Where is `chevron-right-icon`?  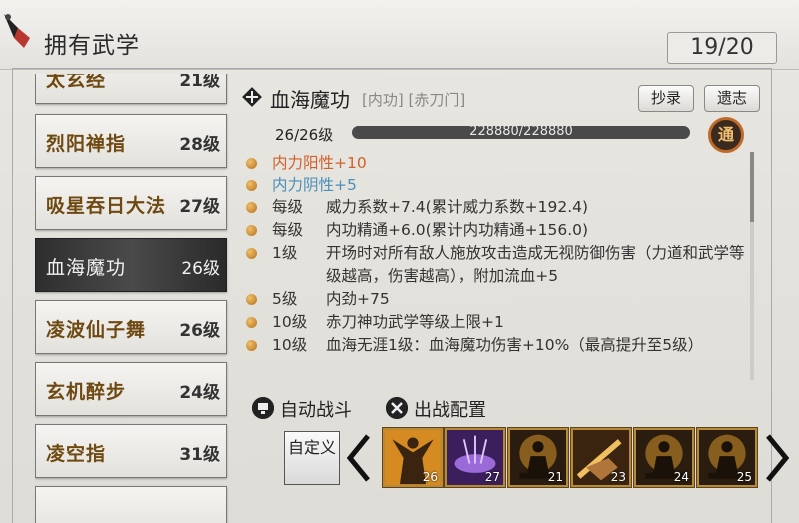
chevron-right-icon is located at coordinates (777, 458).